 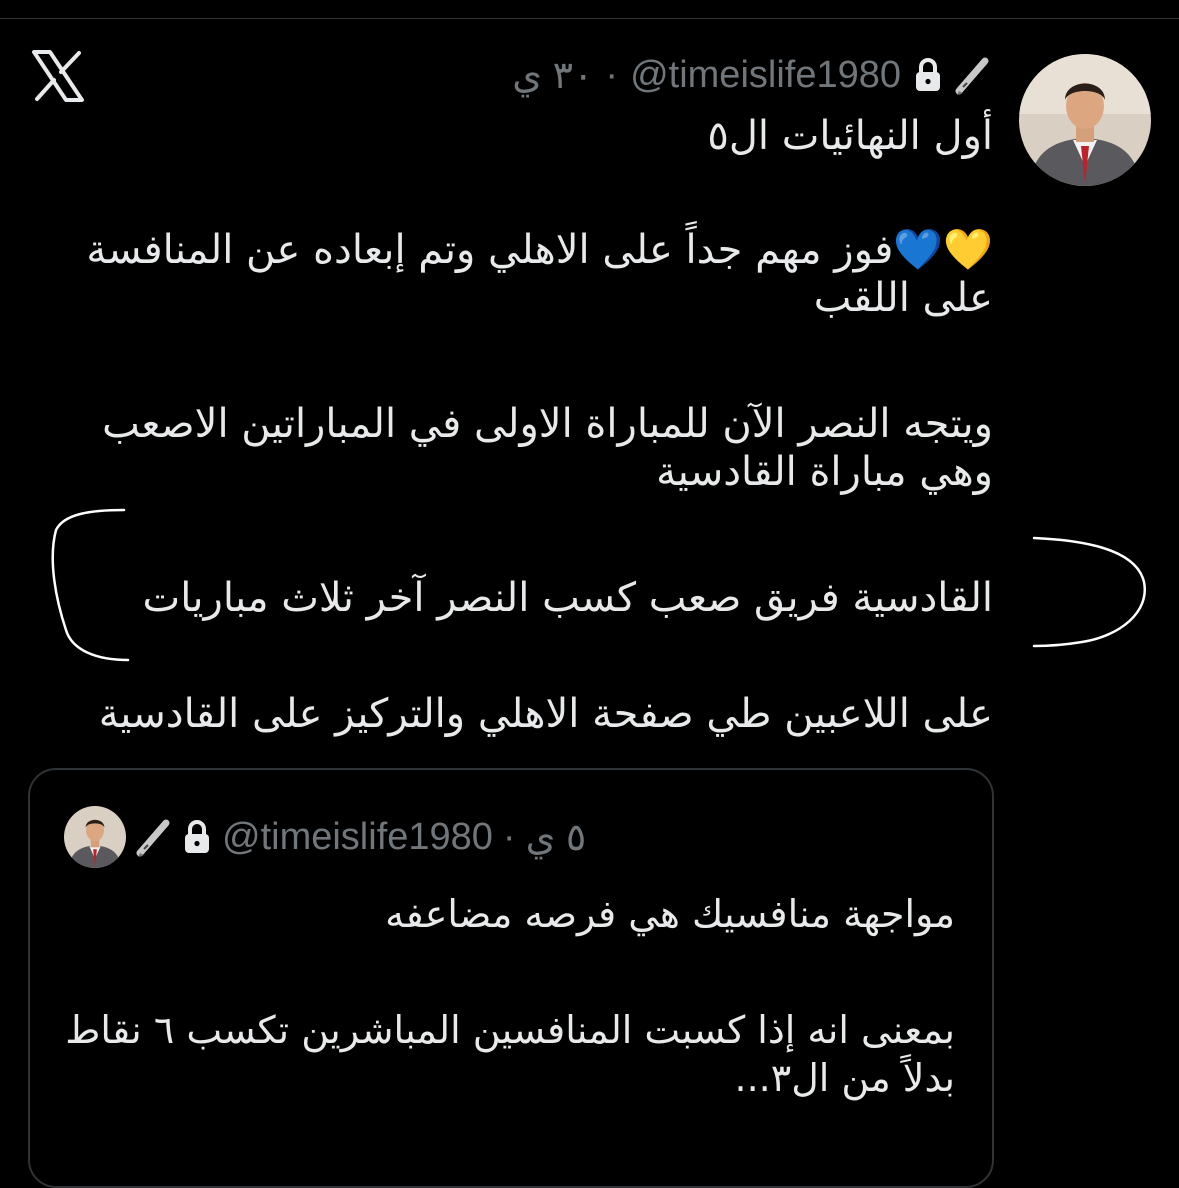 I want to click on quoted-avatar, so click(x=95, y=837).